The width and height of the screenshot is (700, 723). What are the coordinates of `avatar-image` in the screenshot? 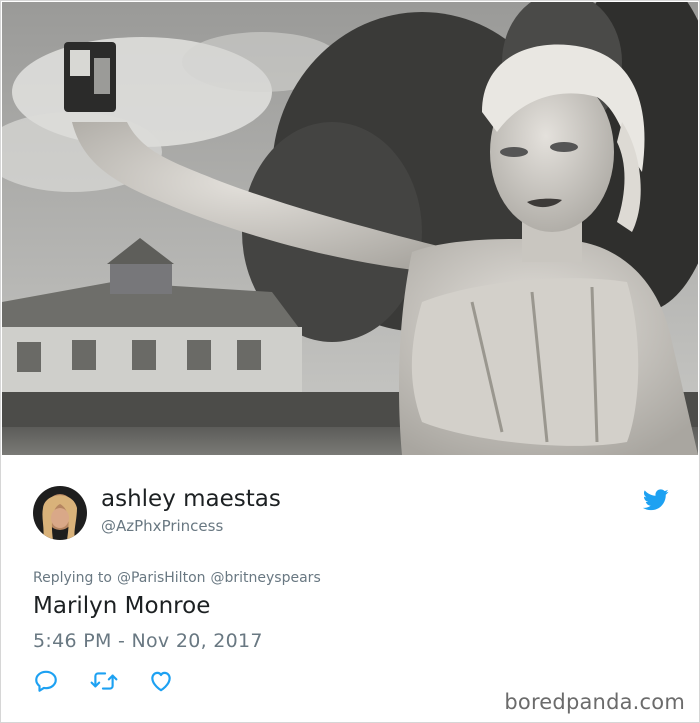 It's located at (60, 513).